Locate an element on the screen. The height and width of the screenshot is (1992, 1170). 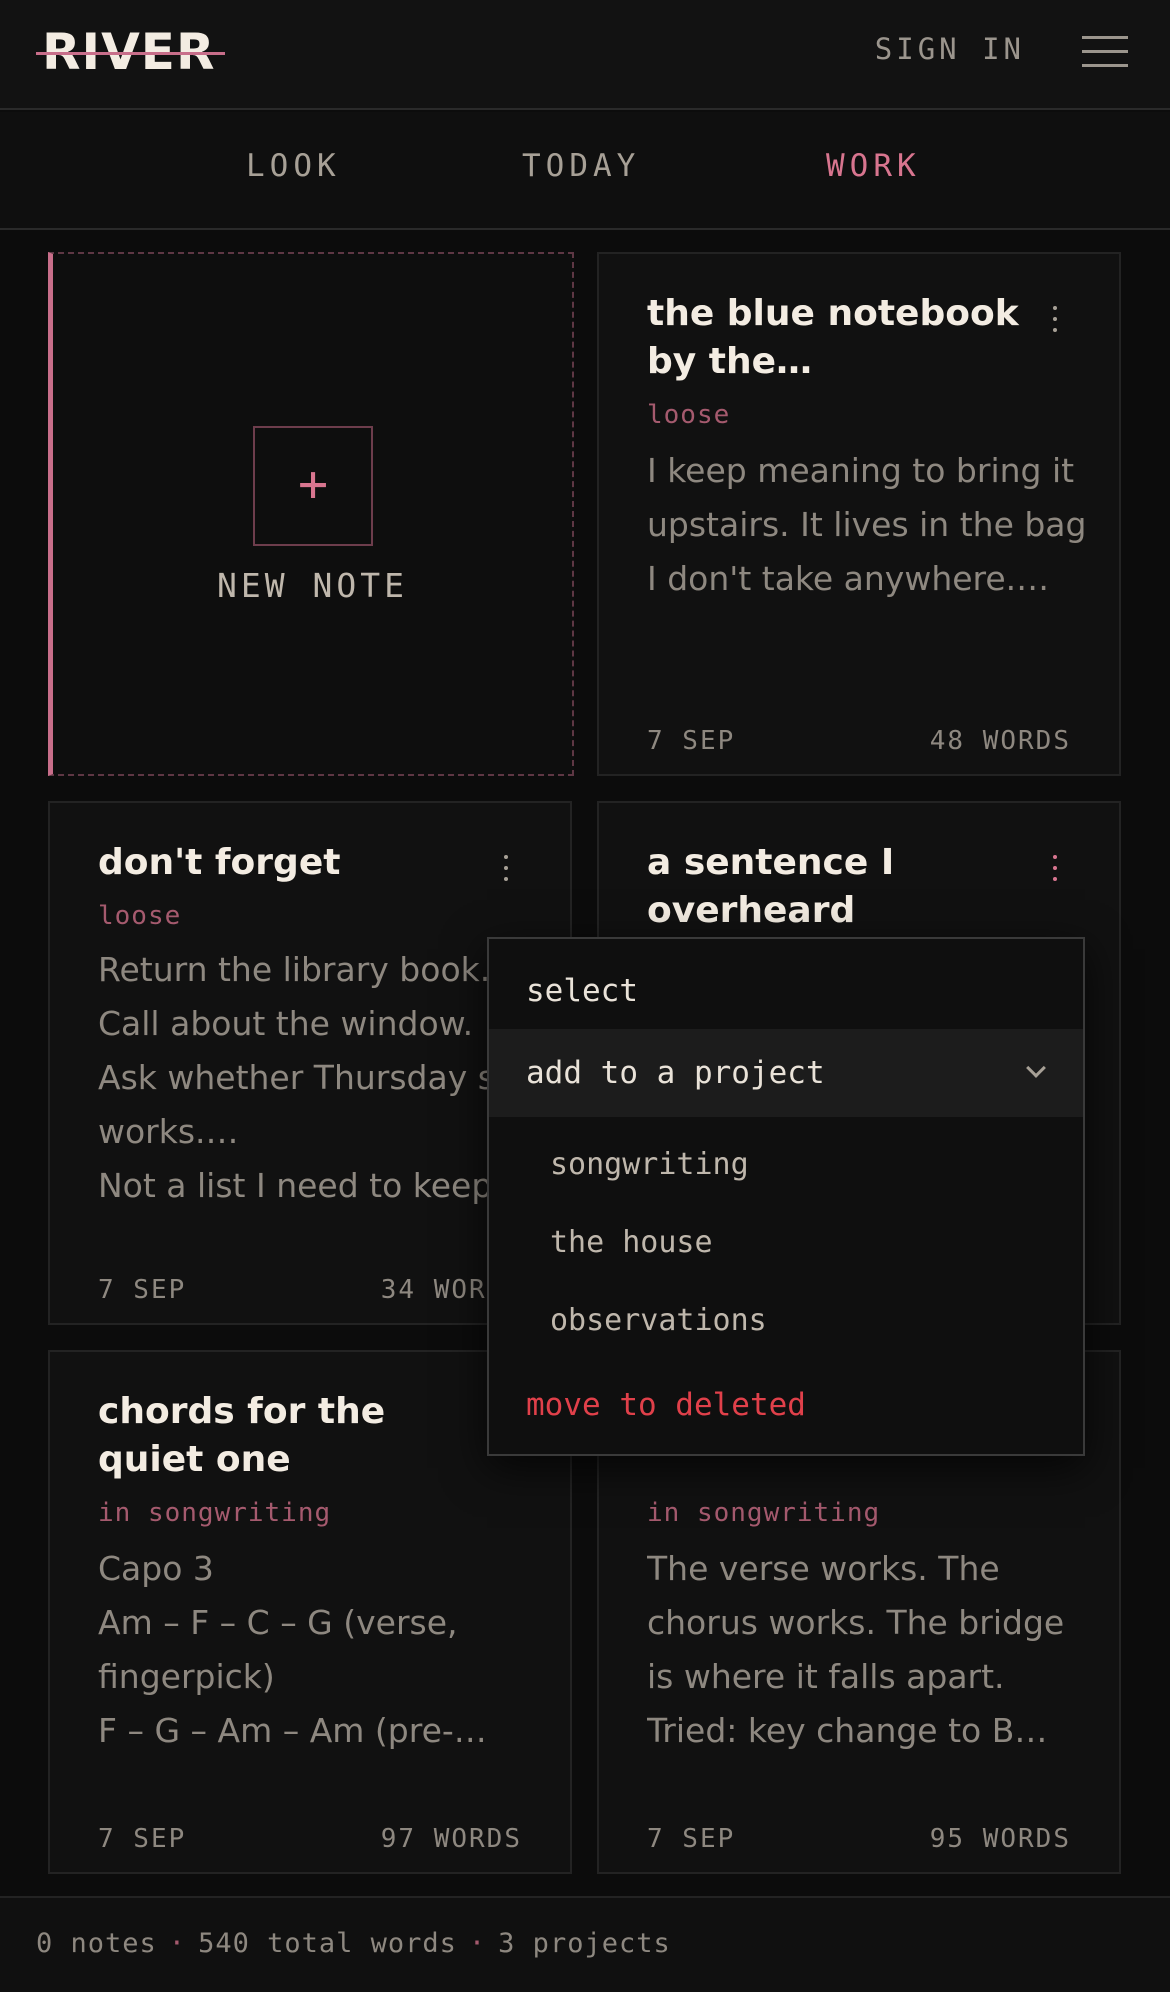
sign-in-link: SIGN IN is located at coordinates (950, 49).